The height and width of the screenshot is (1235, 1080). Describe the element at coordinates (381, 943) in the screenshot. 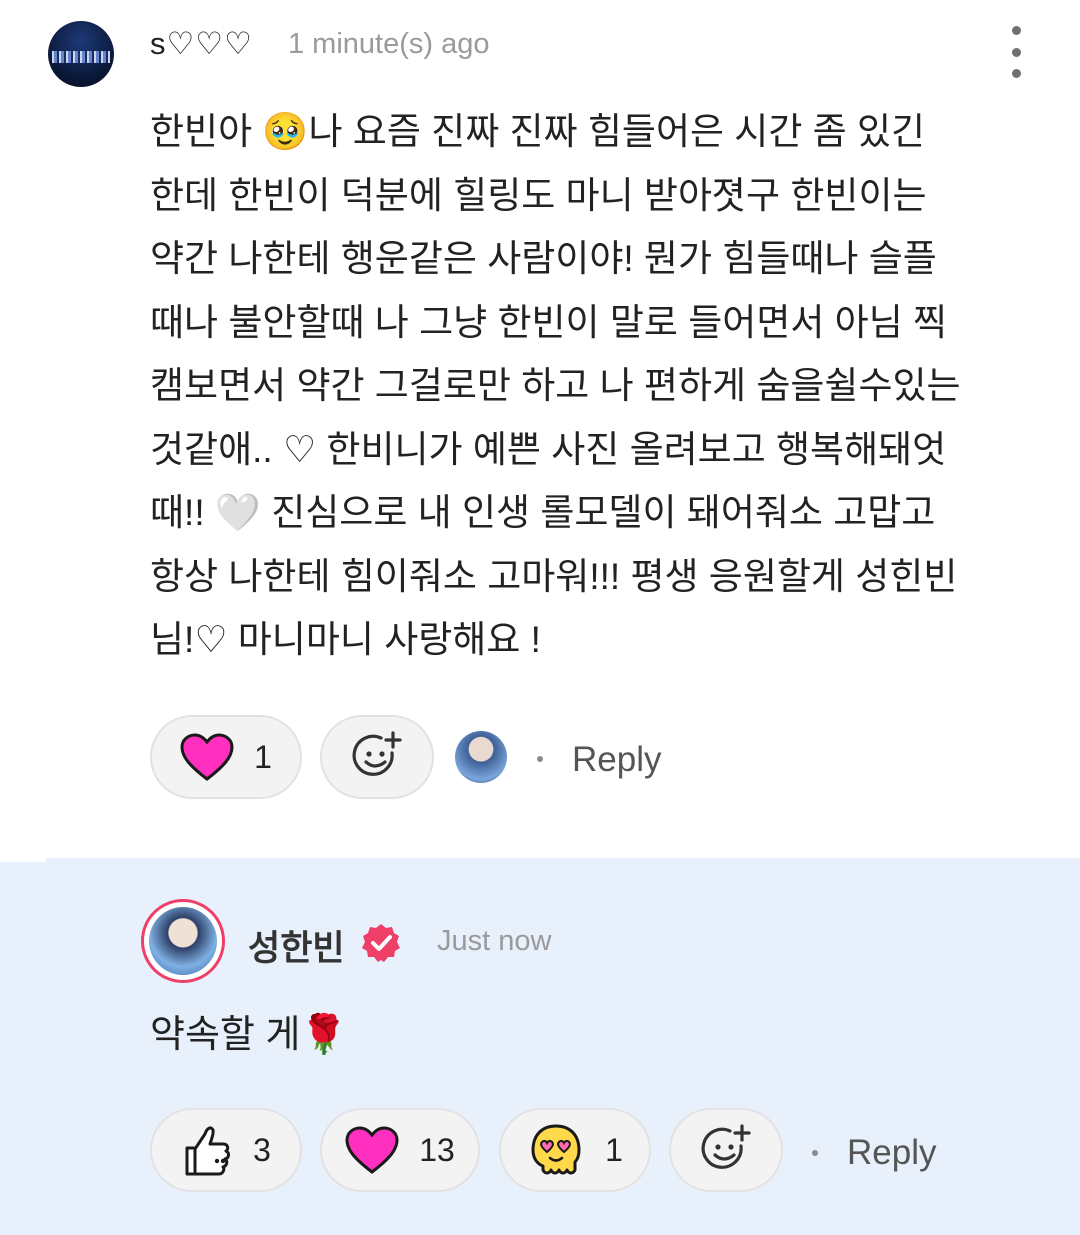

I see `verified-badge-icon` at that location.